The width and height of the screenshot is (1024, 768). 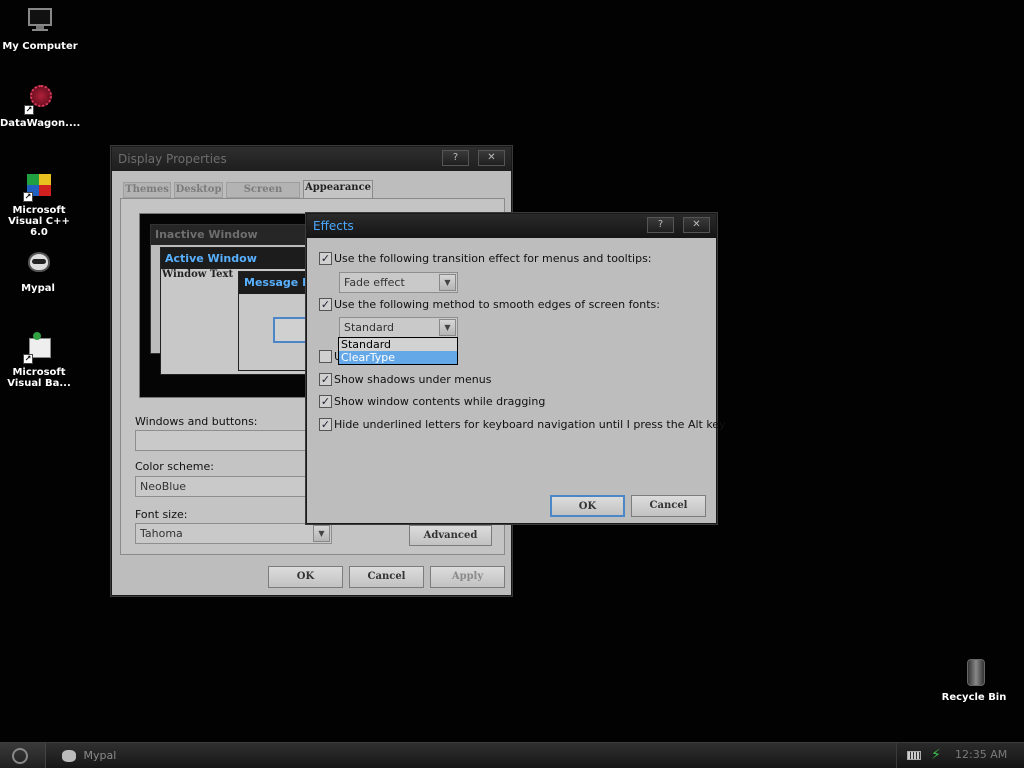 What do you see at coordinates (386, 577) in the screenshot?
I see `cancel-button: Cancel` at bounding box center [386, 577].